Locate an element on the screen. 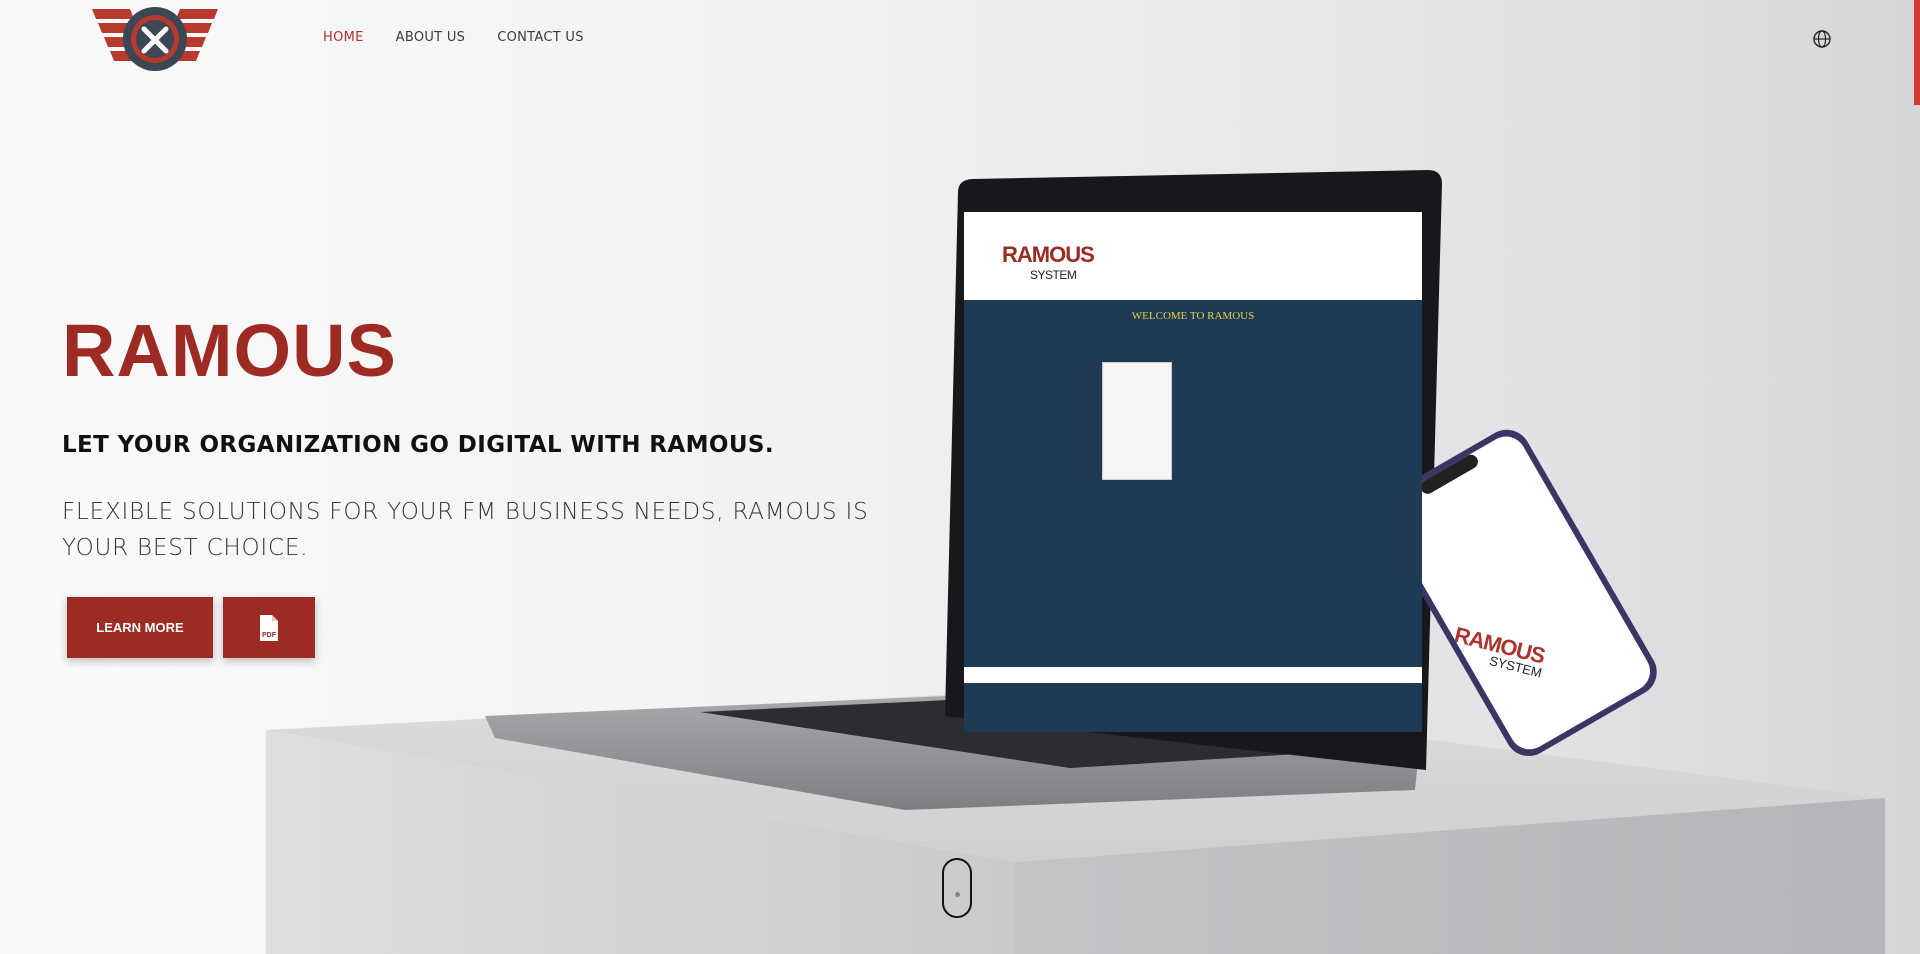  laptop-screen: RAMOUS SYSTEM WELCOME TO RAMOUS is located at coordinates (1193, 472).